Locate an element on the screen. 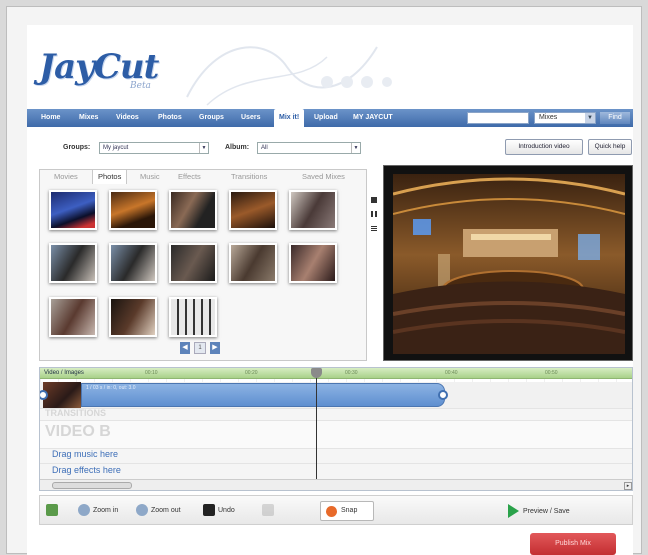  nav-photos: Photos is located at coordinates (170, 118).